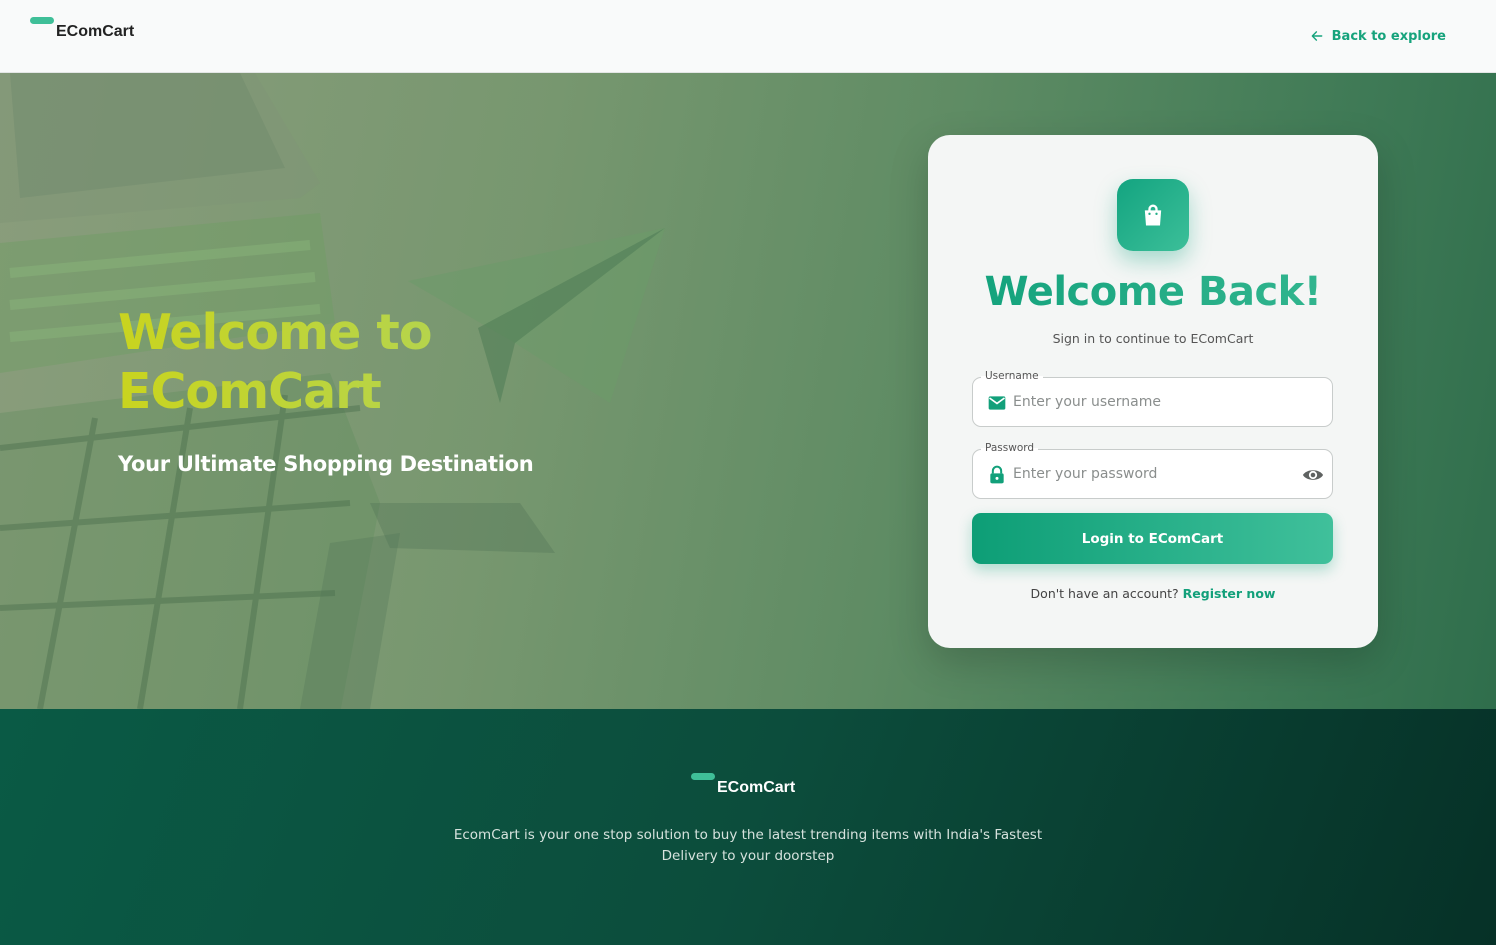  What do you see at coordinates (1313, 475) in the screenshot?
I see `eye-icon` at bounding box center [1313, 475].